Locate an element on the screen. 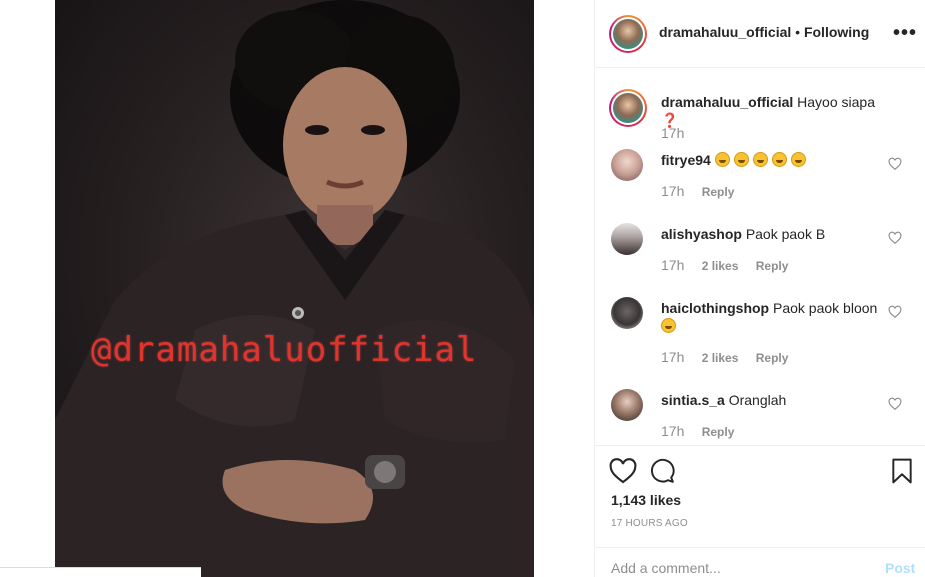  bookmark-icon is located at coordinates (902, 471).